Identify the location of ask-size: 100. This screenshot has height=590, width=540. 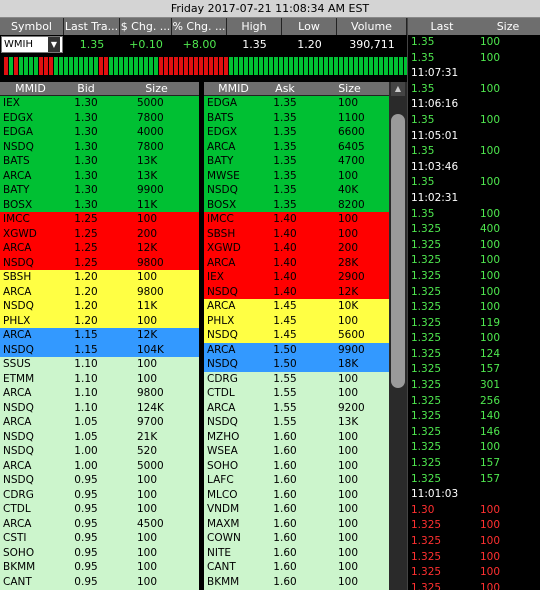
(348, 480).